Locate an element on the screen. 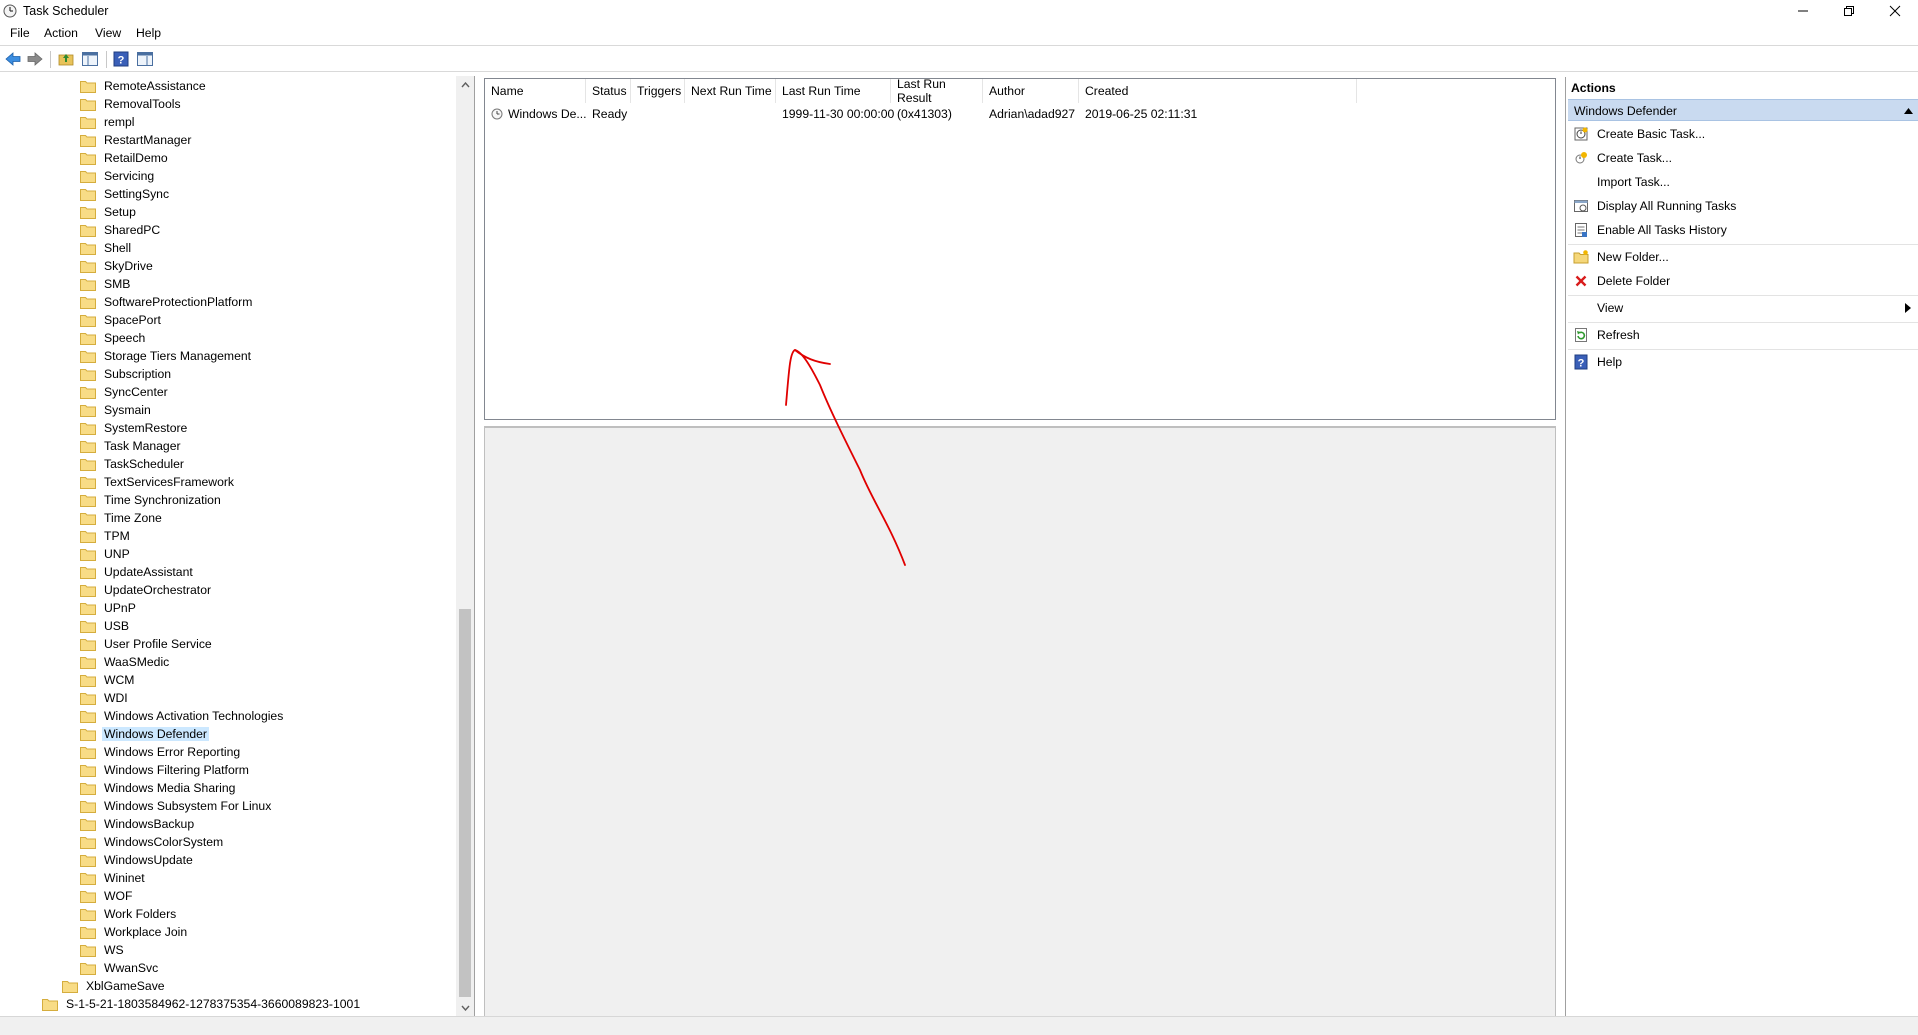  tree-item: Windows Activation Technologies is located at coordinates (182, 716).